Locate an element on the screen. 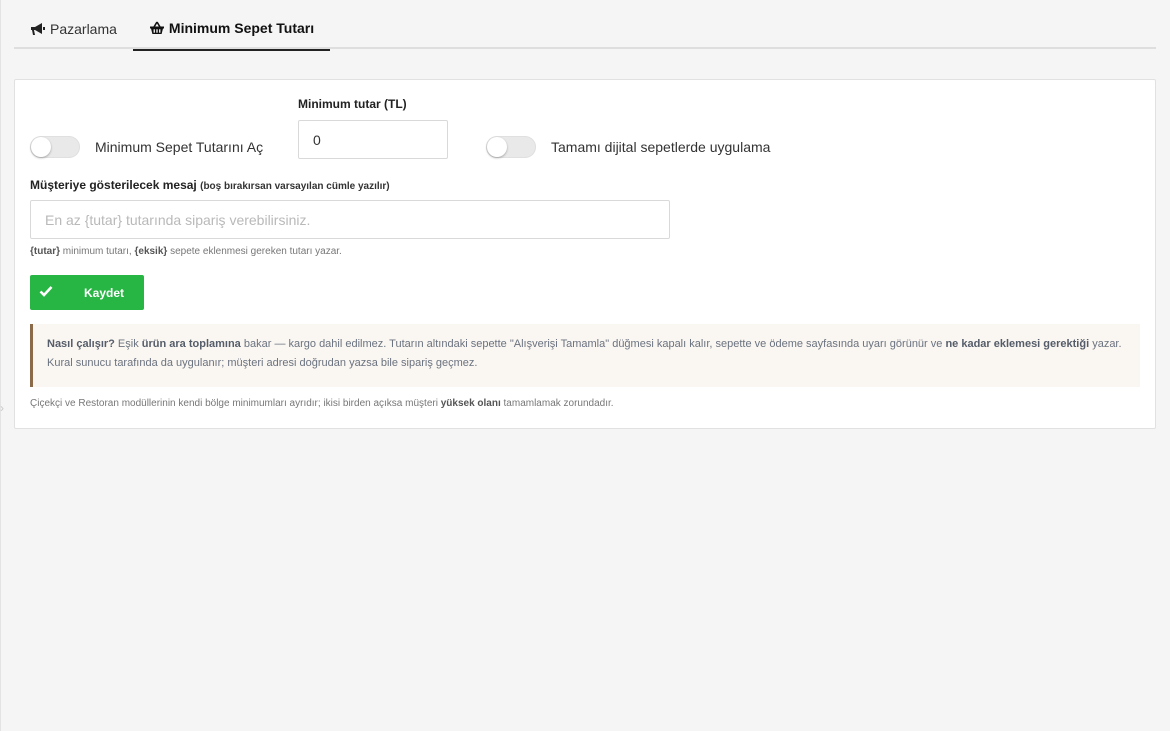 The width and height of the screenshot is (1170, 731). tab-bar: Pazarlama Minimum Sepet Tutarı is located at coordinates (585, 29).